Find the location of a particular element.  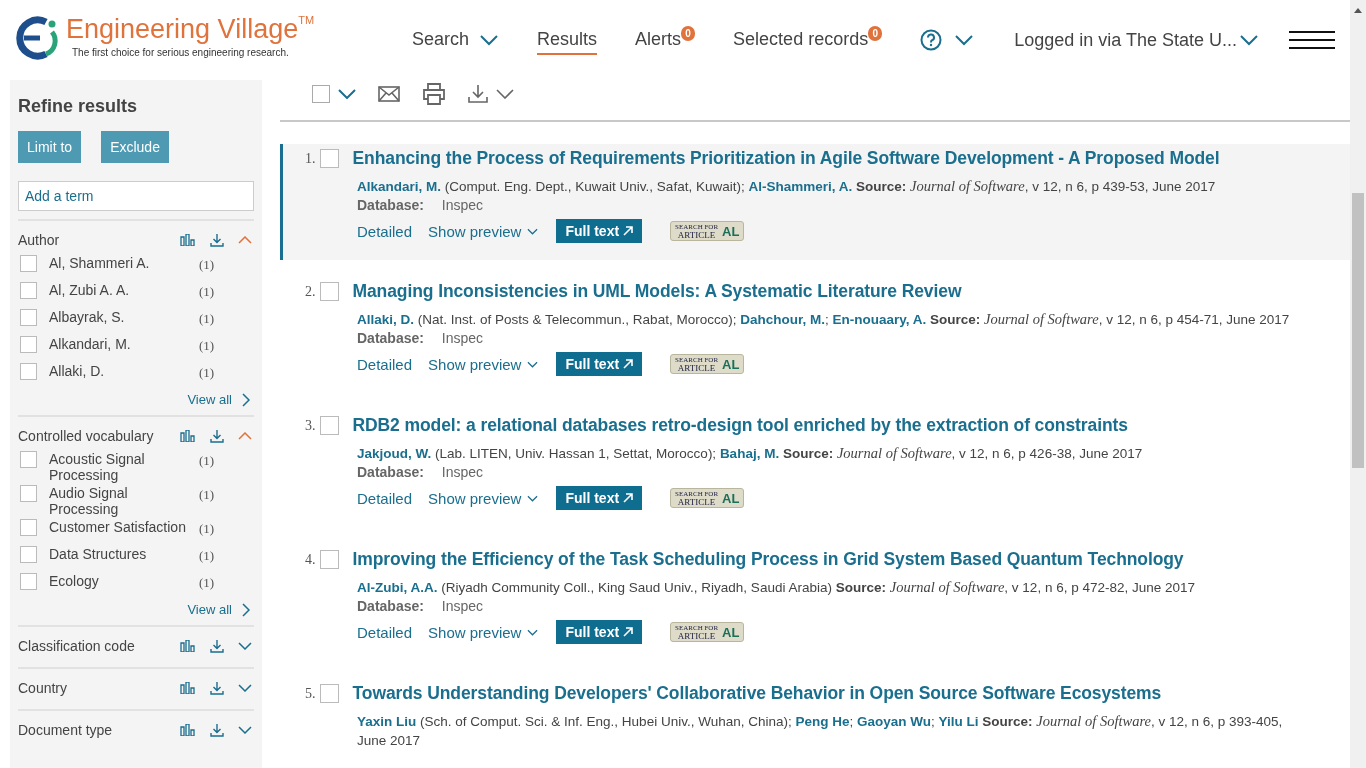

filter-button: Exclude is located at coordinates (135, 147).